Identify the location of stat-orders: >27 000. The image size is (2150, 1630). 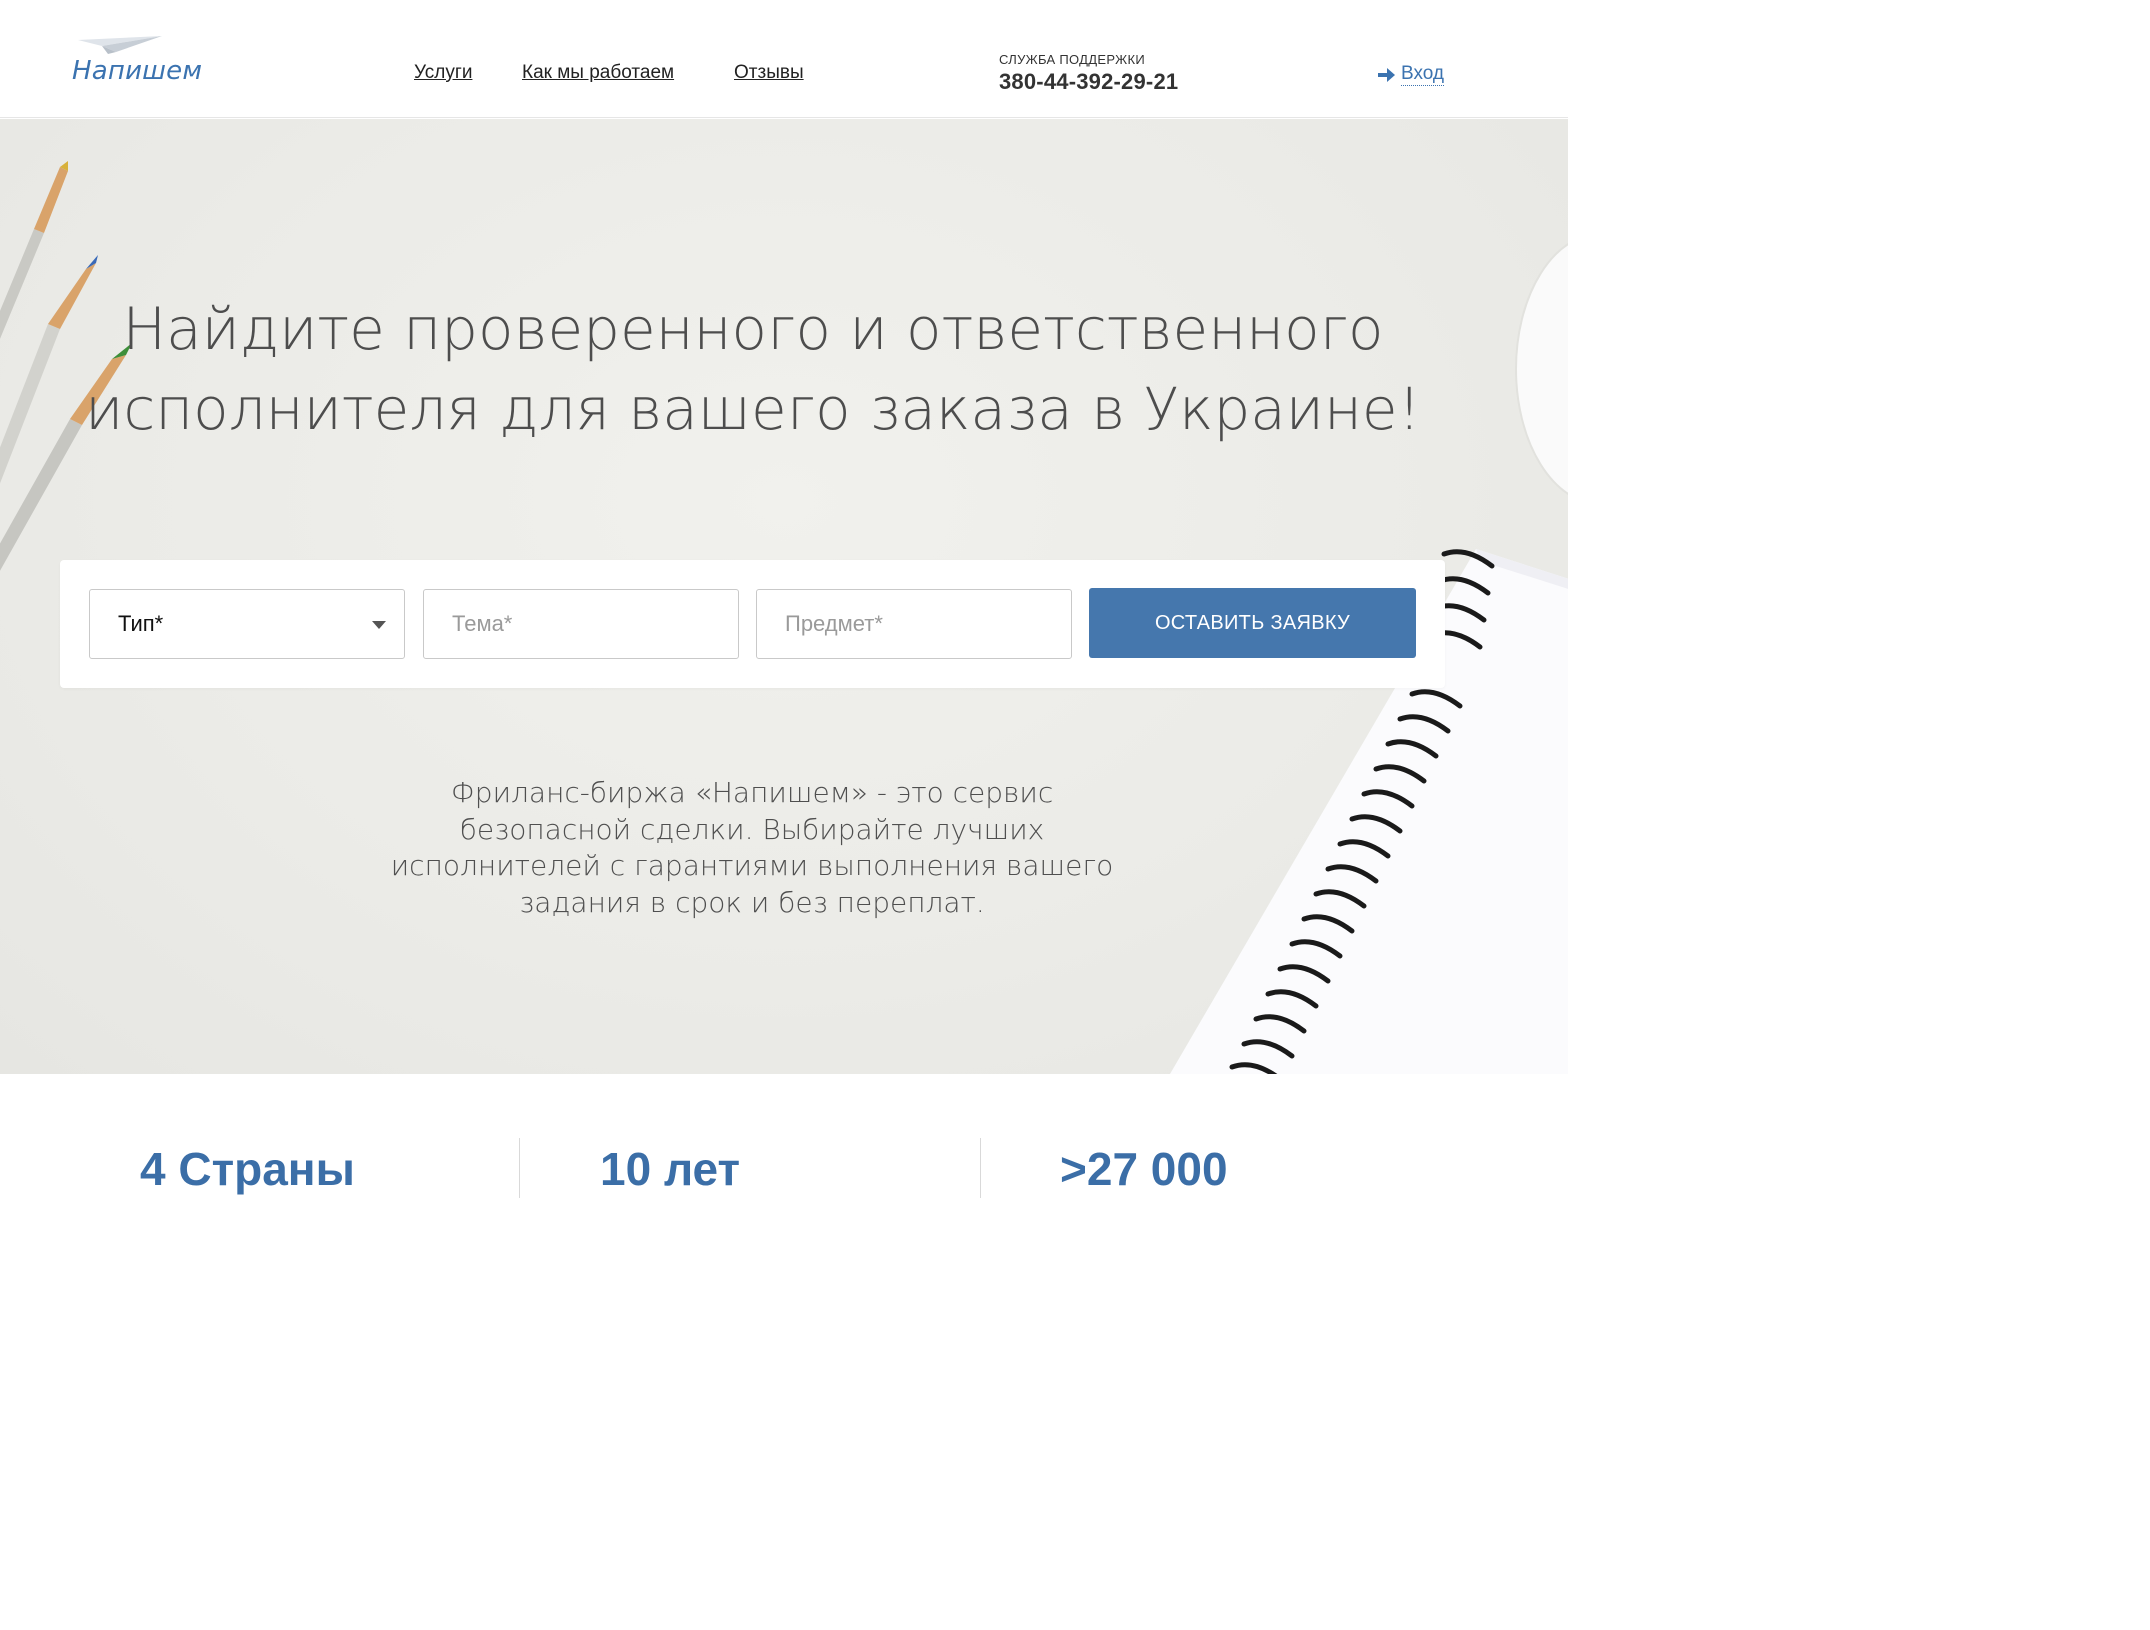
(1144, 1169).